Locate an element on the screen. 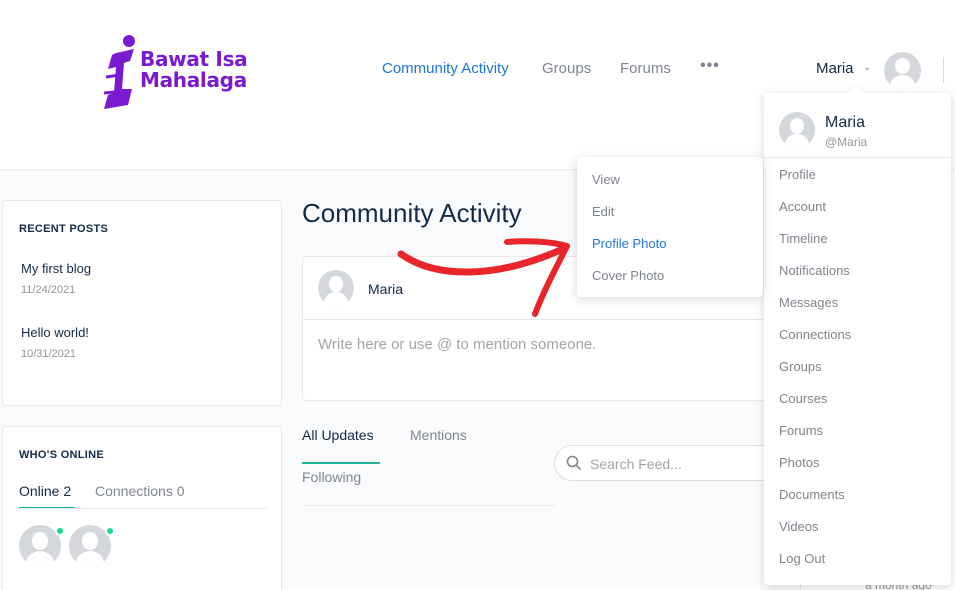 This screenshot has height=590, width=955. post-date-2: 10/31/2021 is located at coordinates (49, 354).